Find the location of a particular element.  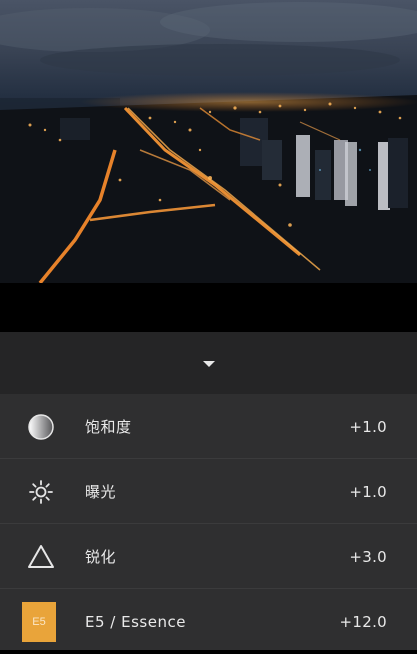

adjustment-label: 曝光 is located at coordinates (101, 492).